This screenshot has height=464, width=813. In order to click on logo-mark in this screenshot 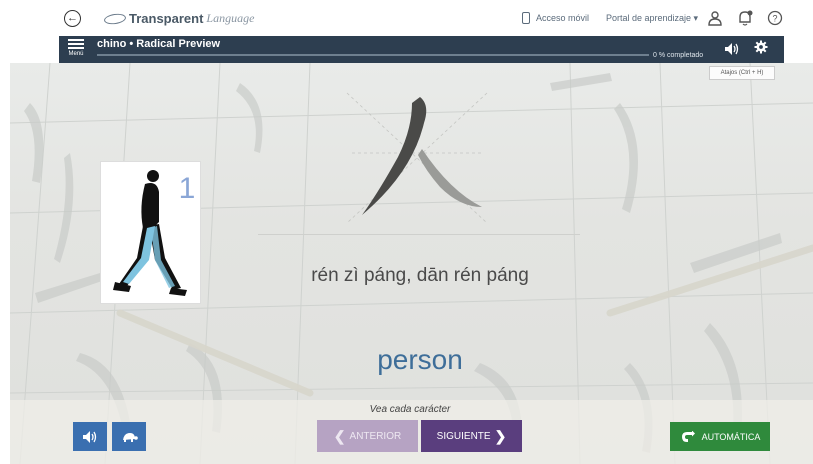, I will do `click(115, 18)`.